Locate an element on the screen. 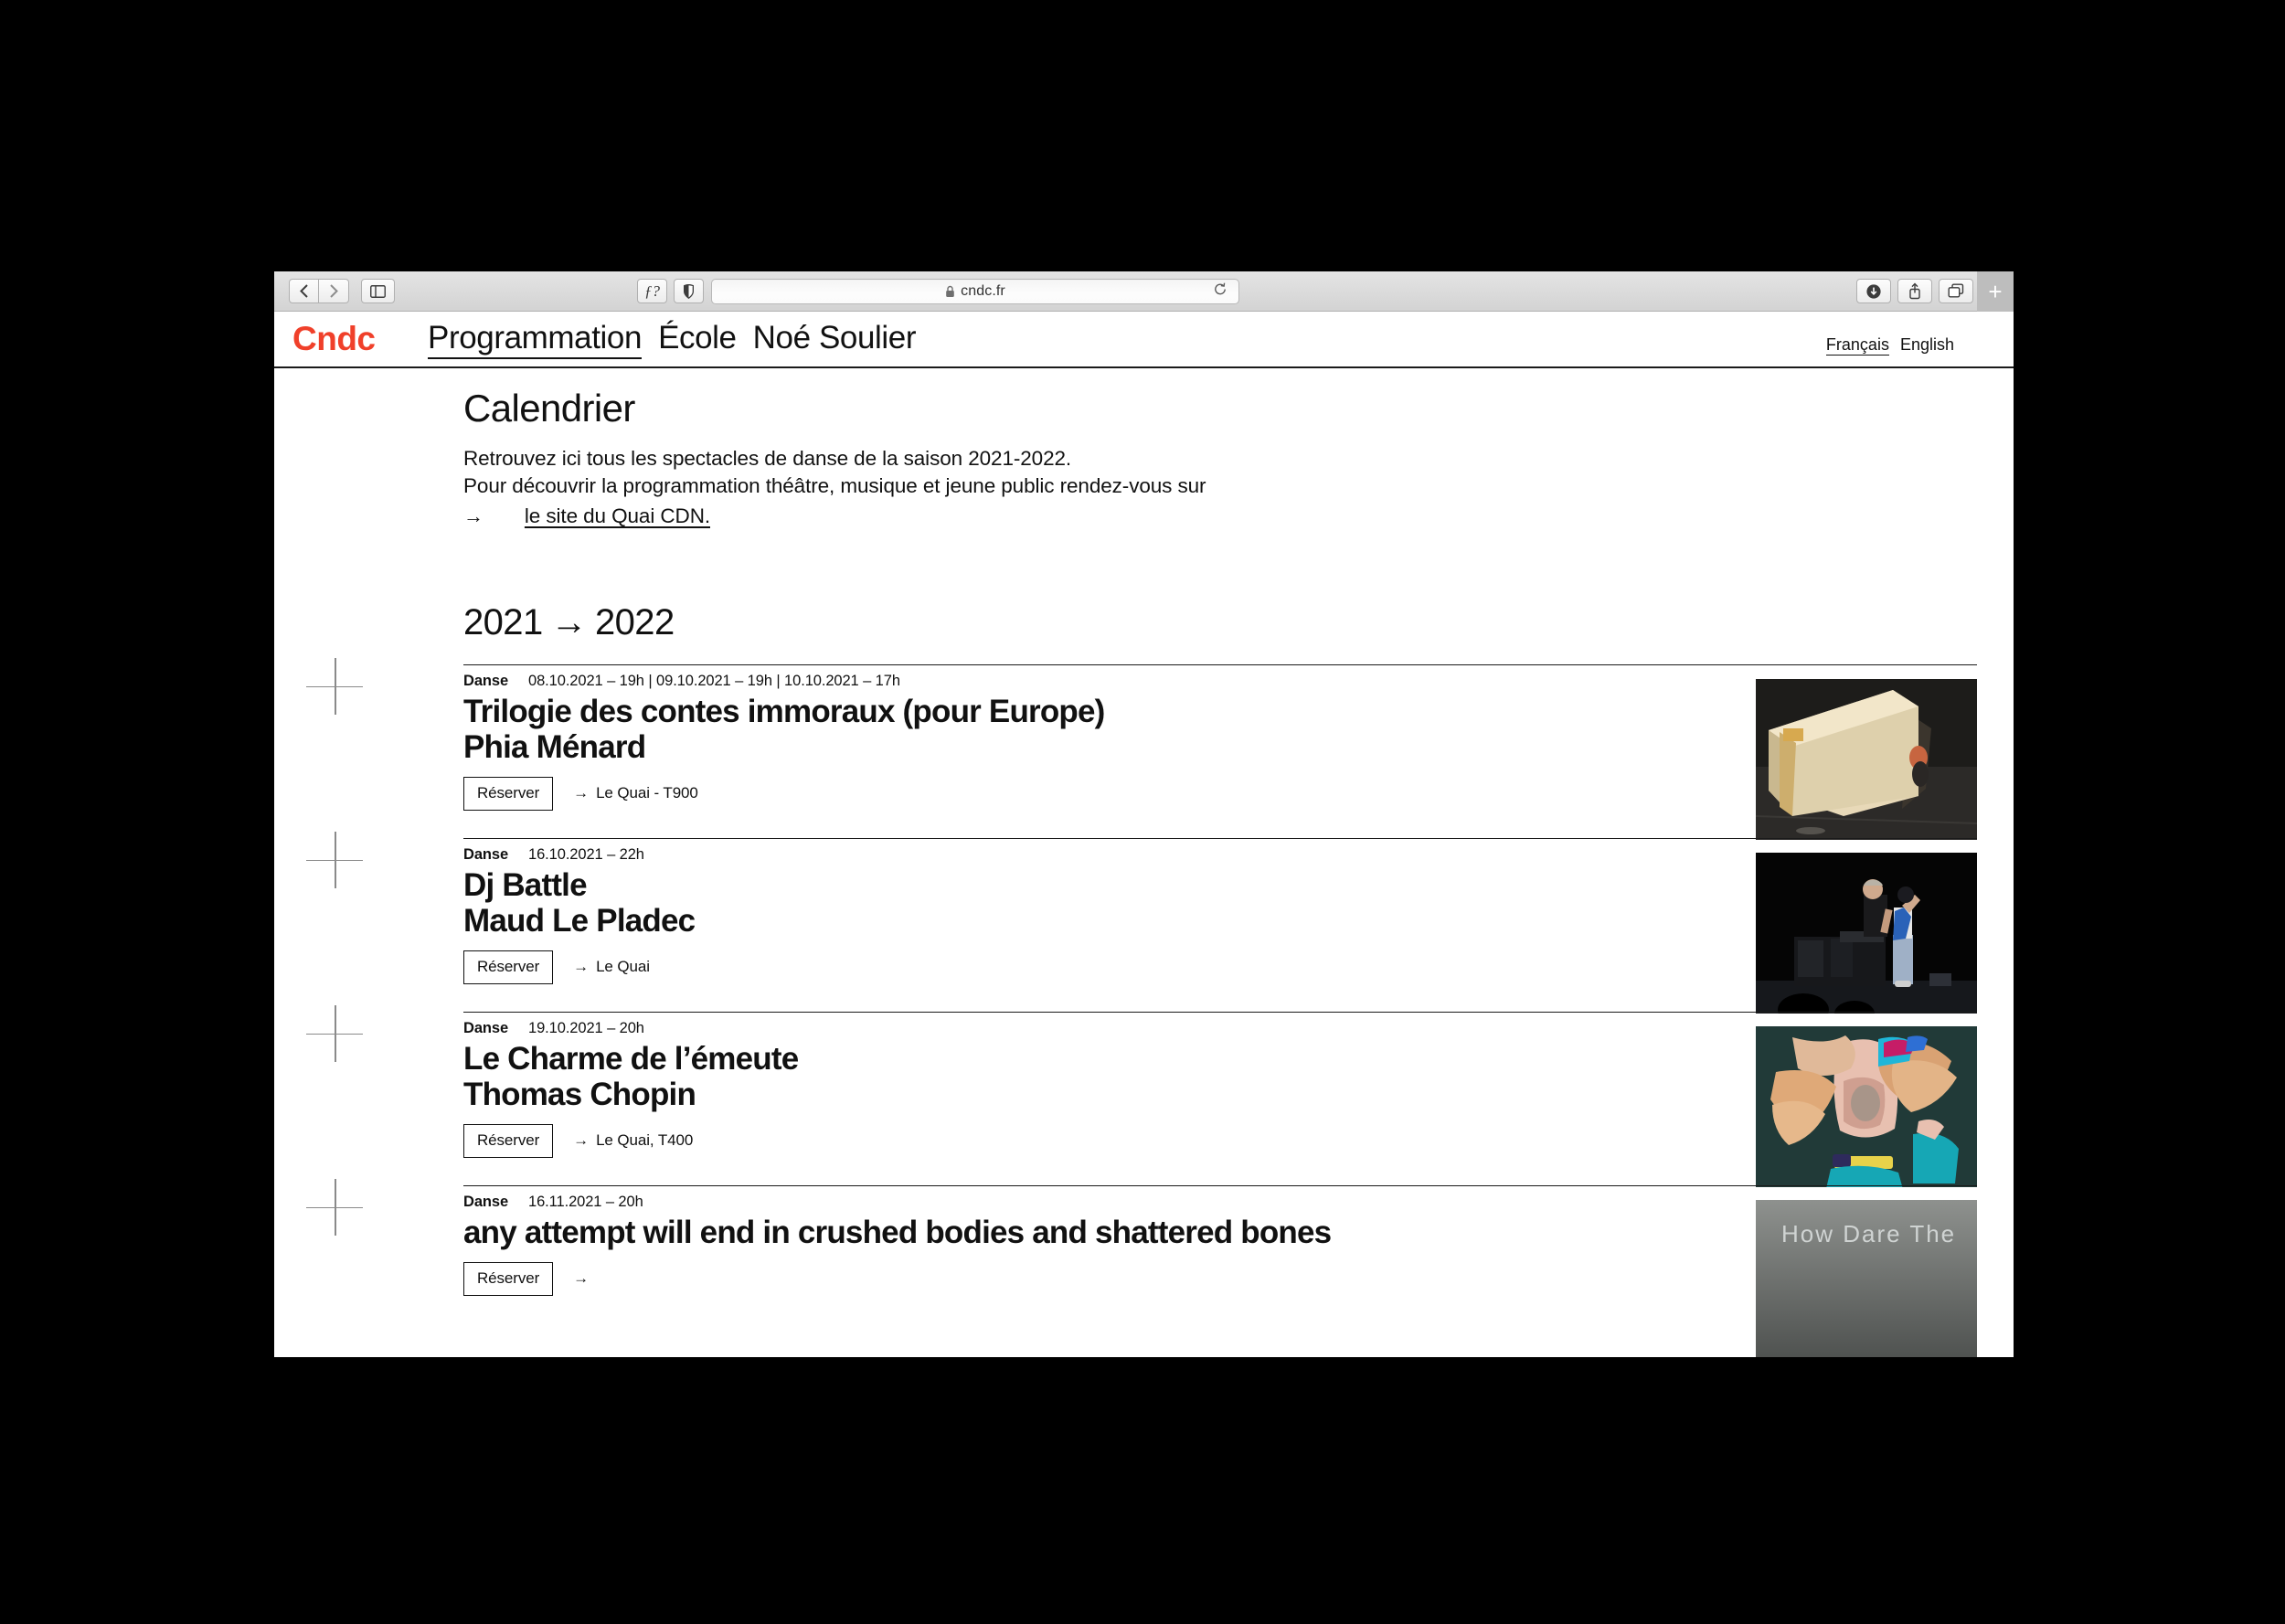 The width and height of the screenshot is (2285, 1624). download-icon is located at coordinates (1873, 291).